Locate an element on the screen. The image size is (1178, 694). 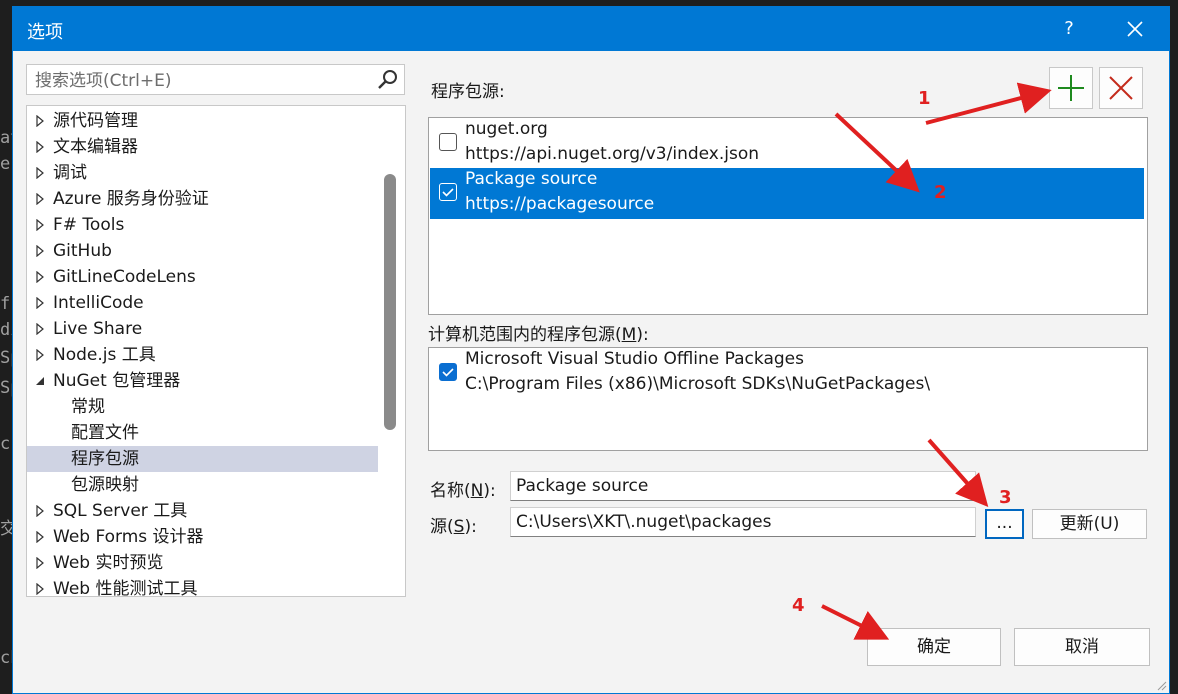
source-name: nuget.org is located at coordinates (506, 129).